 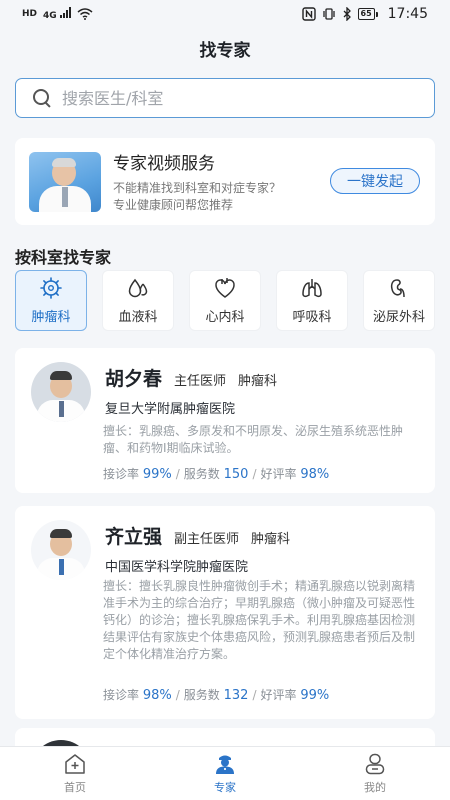 I want to click on service-count: 150, so click(x=236, y=474).